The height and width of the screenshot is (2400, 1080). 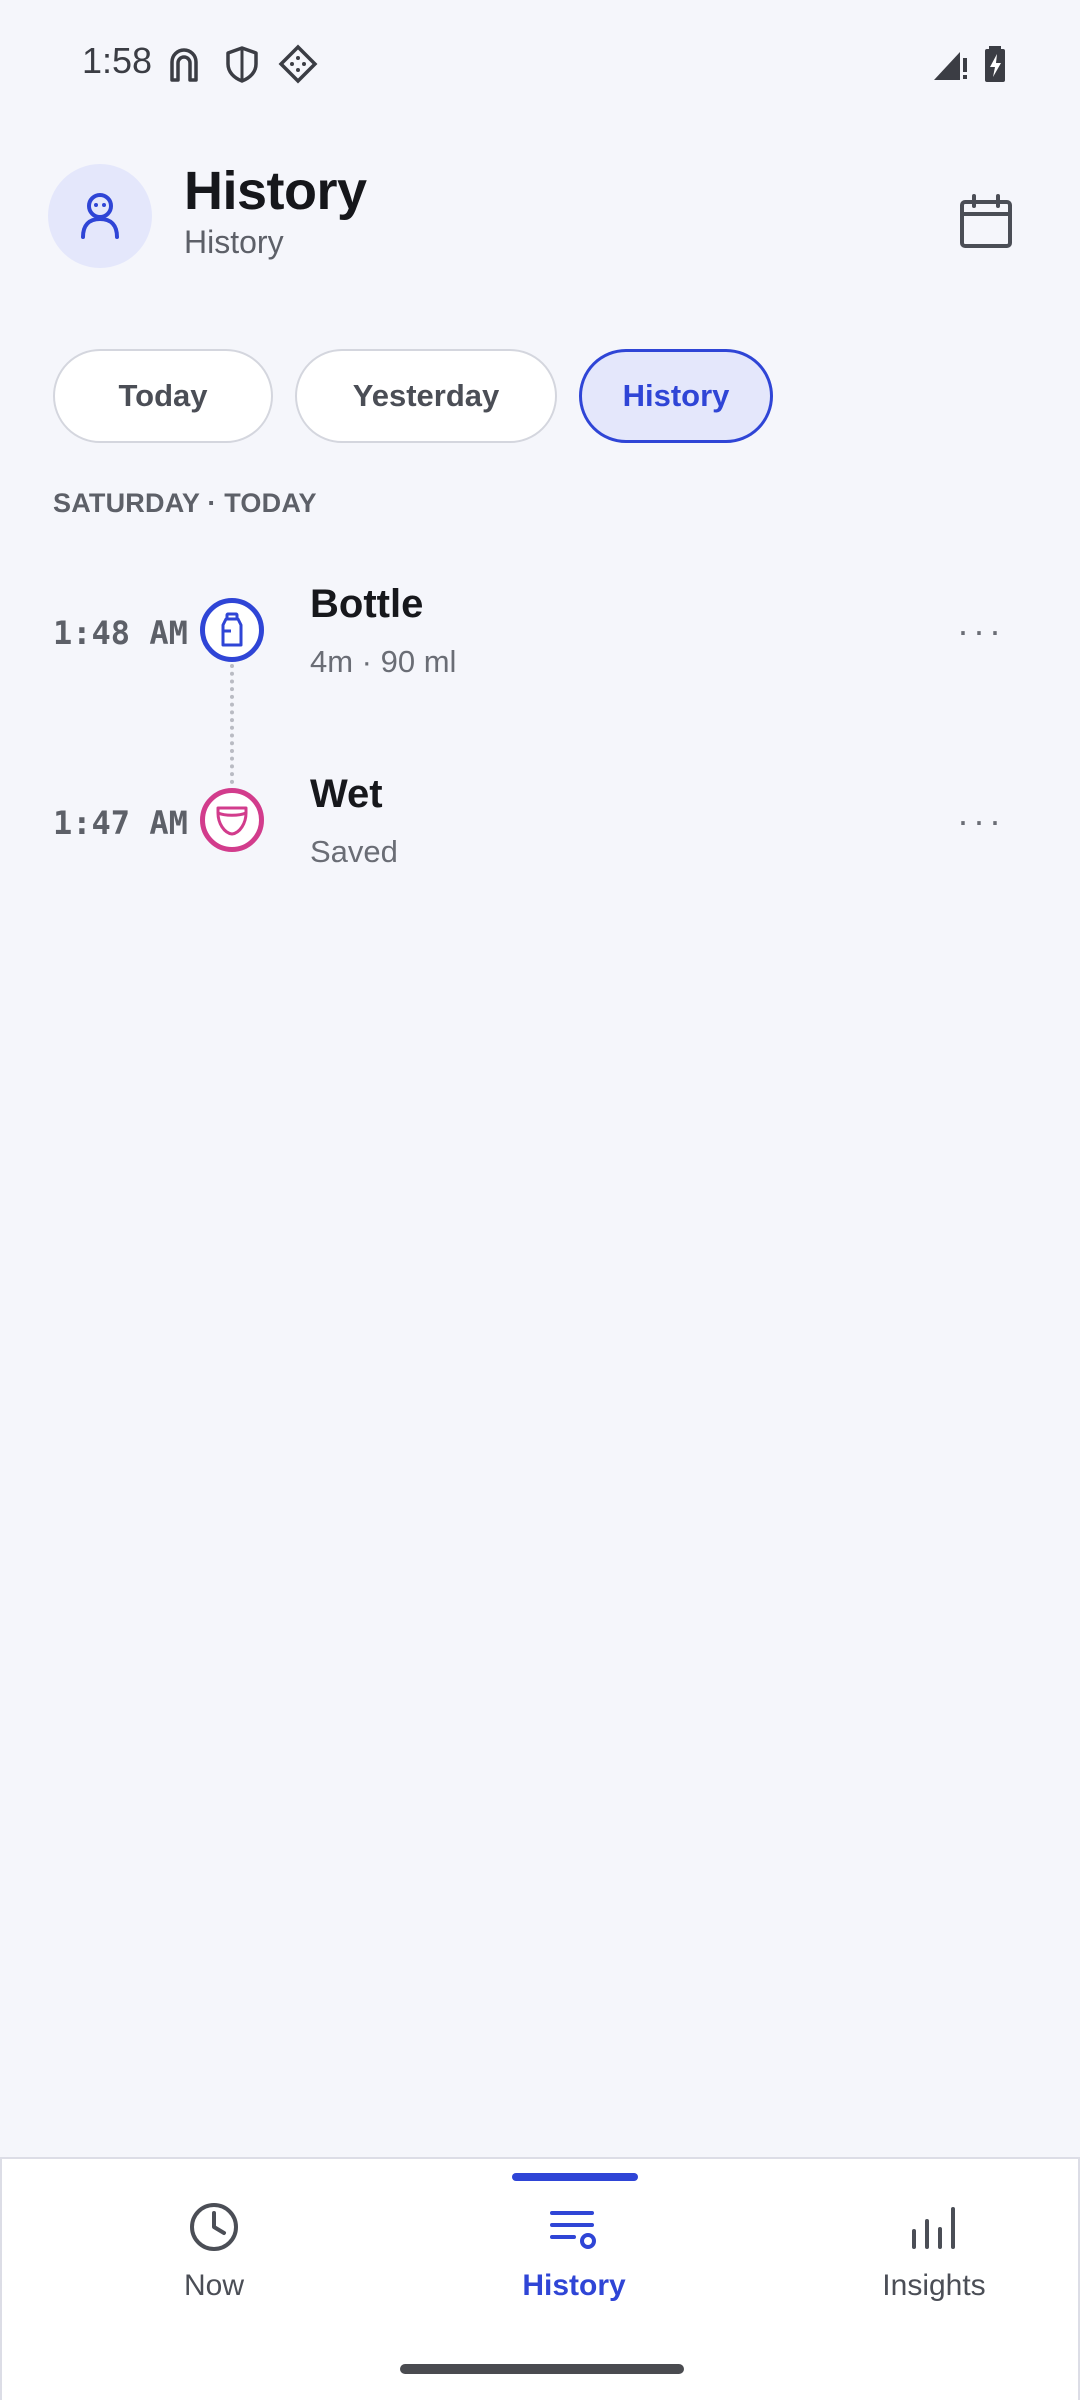 I want to click on header: History History, so click(x=540, y=220).